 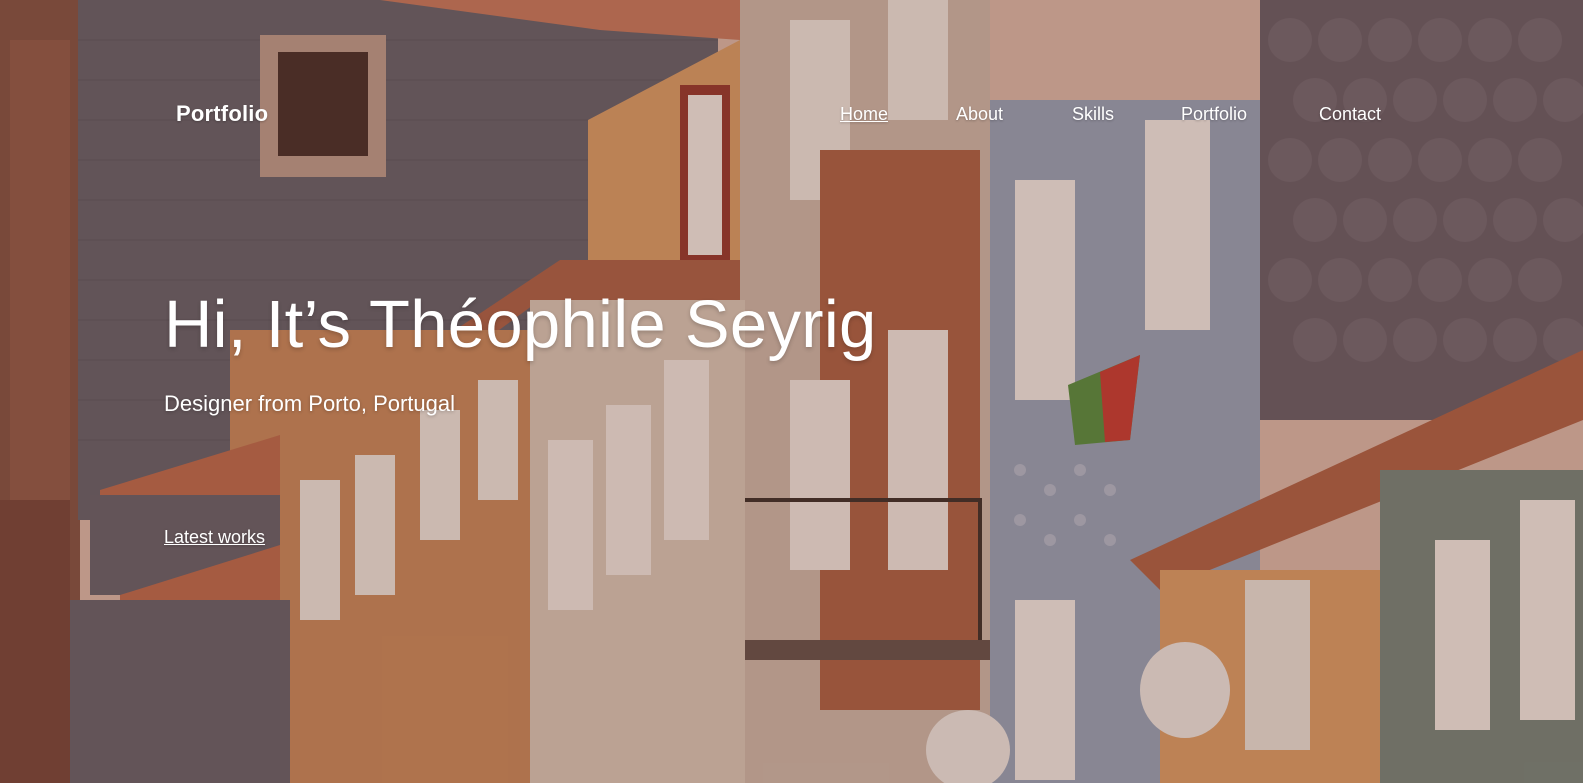 I want to click on nav-item-skills: Skills, so click(x=1093, y=114).